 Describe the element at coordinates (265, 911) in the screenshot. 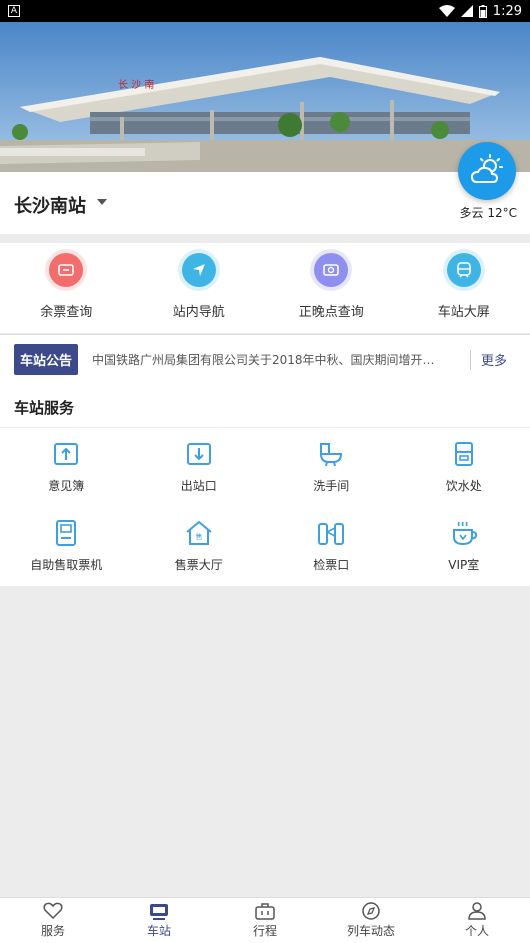

I see `luggage-icon` at that location.